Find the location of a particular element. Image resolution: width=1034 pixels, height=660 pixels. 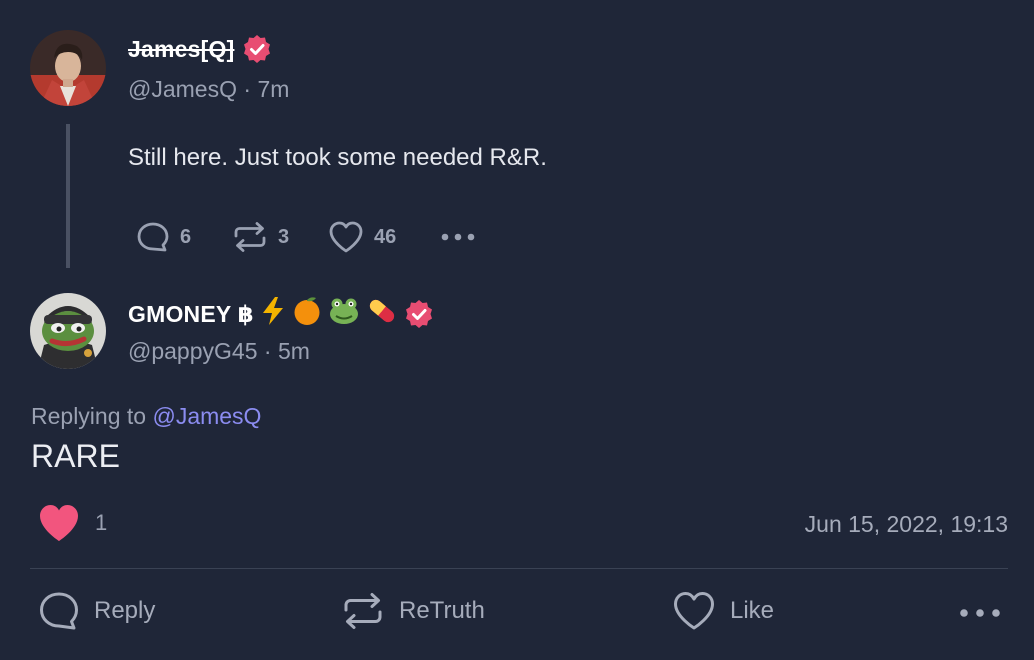

retruth-button: ReTruth is located at coordinates (413, 611).